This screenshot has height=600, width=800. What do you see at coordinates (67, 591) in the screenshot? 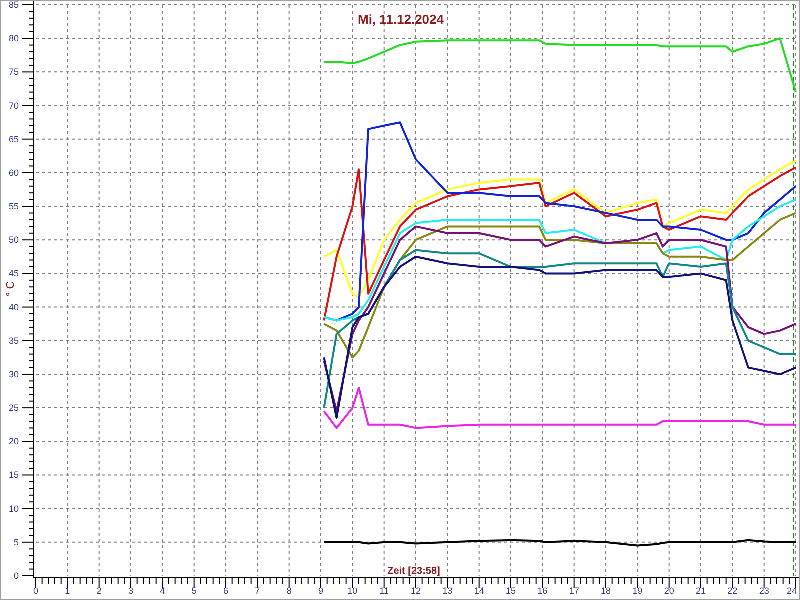
I see `x-tick-label: 1` at bounding box center [67, 591].